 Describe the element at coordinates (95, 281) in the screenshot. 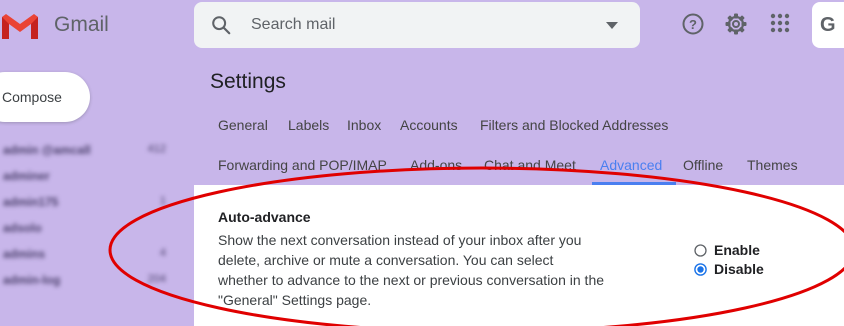

I see `sidebar-item: admin-log 204` at that location.